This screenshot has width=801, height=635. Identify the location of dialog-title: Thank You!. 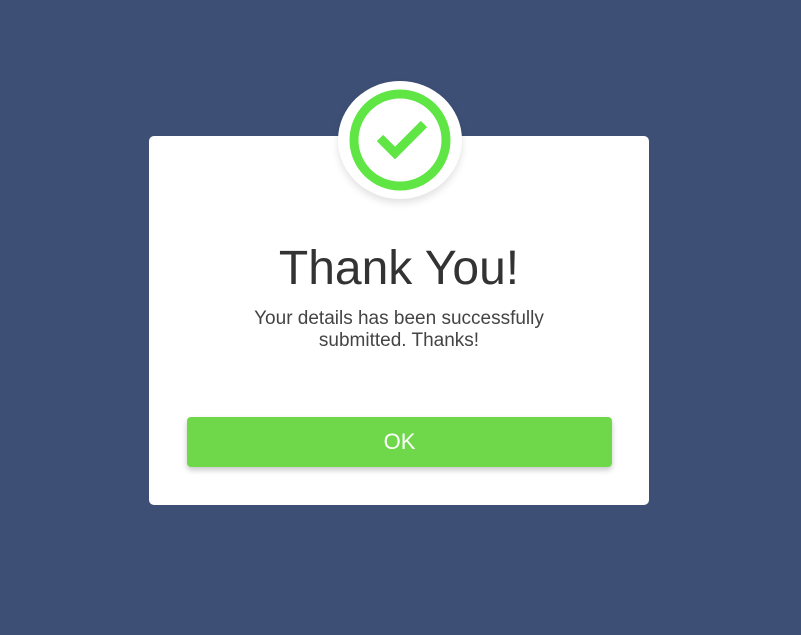
(399, 268).